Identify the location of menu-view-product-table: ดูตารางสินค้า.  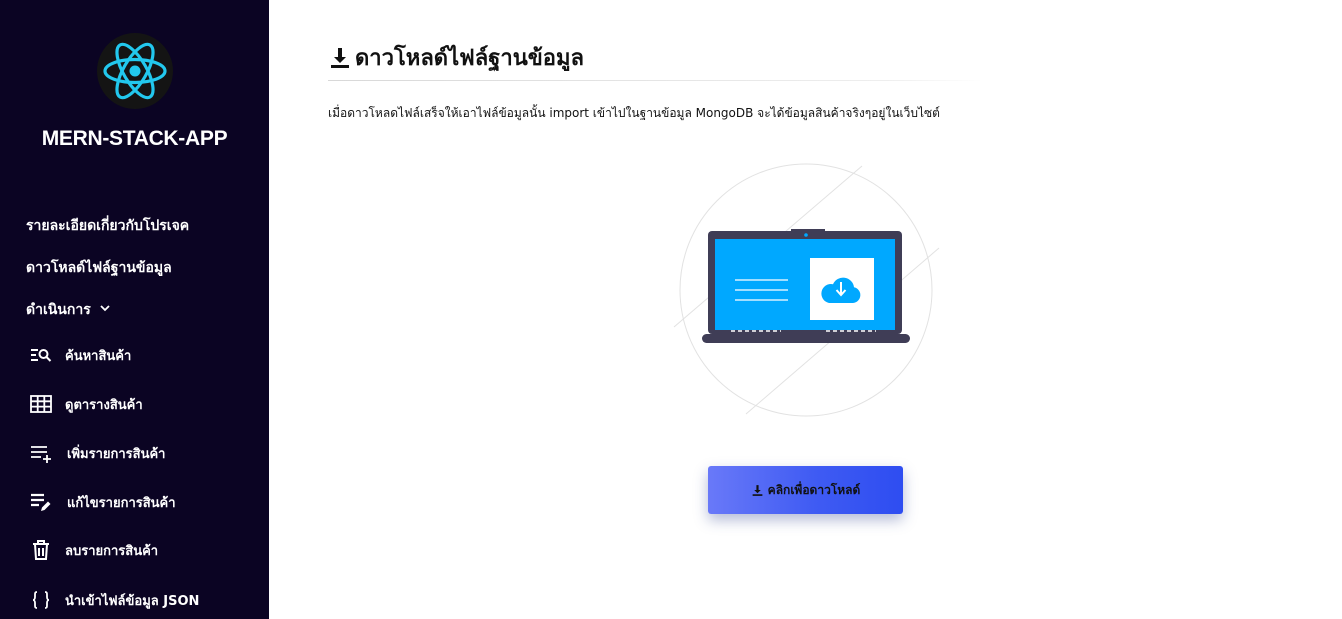
(86, 404).